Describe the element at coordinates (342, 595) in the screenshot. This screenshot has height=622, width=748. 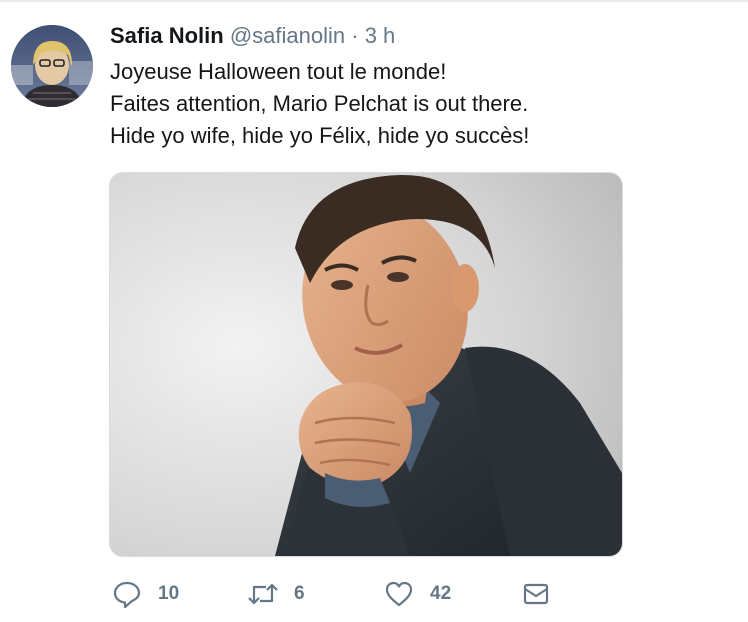
I see `tweet-actions: 10 6 42` at that location.